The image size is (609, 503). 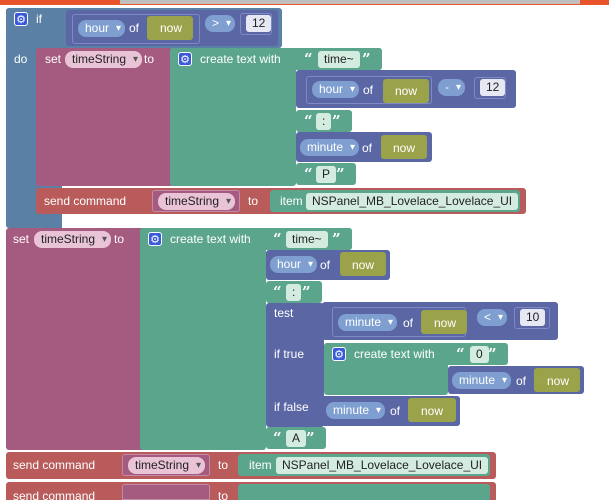 What do you see at coordinates (220, 23) in the screenshot?
I see `greater-than-operator: >` at bounding box center [220, 23].